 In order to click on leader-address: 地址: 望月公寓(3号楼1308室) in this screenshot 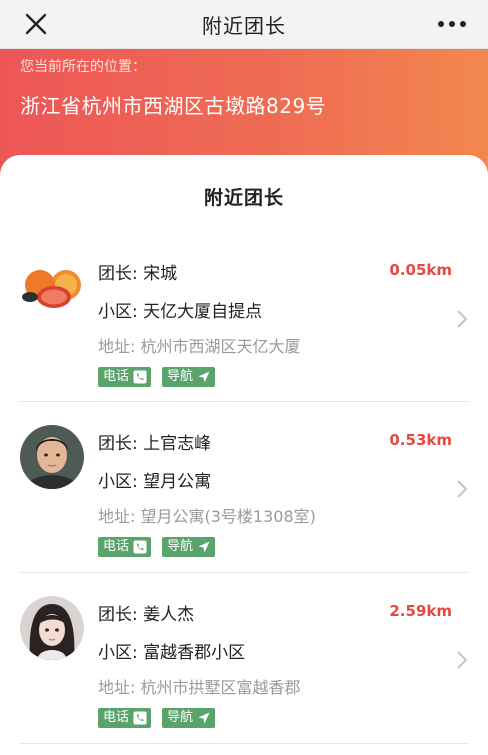, I will do `click(207, 516)`.